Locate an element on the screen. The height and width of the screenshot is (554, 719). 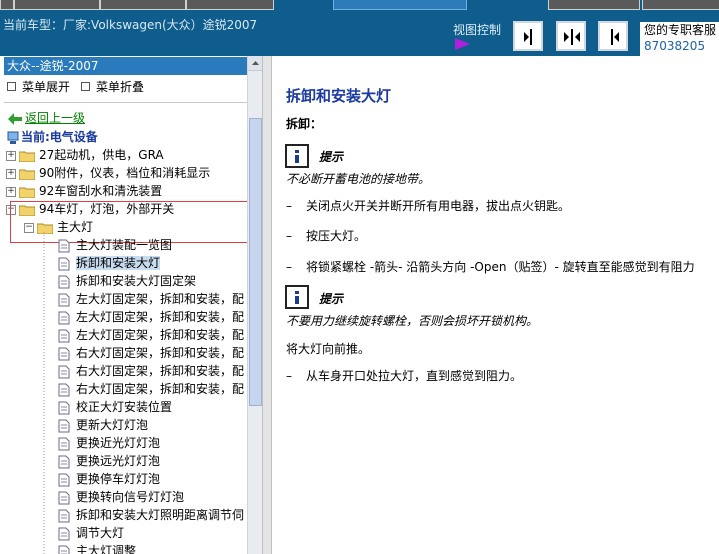
service-number: 87038205 is located at coordinates (675, 46).